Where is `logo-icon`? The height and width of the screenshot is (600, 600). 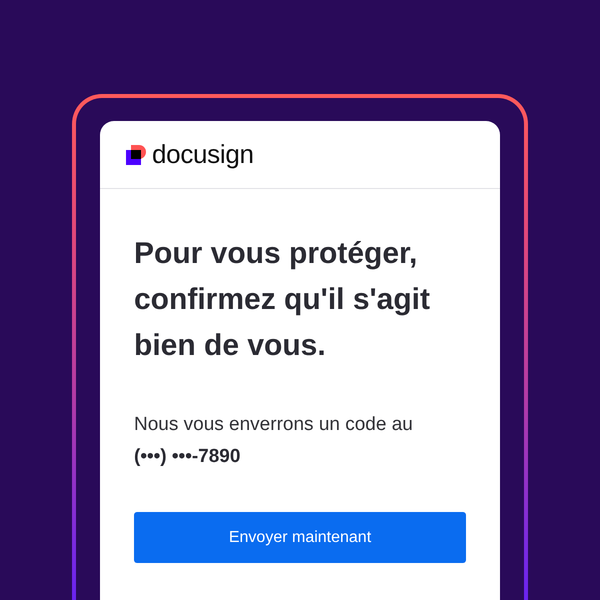
logo-icon is located at coordinates (136, 154).